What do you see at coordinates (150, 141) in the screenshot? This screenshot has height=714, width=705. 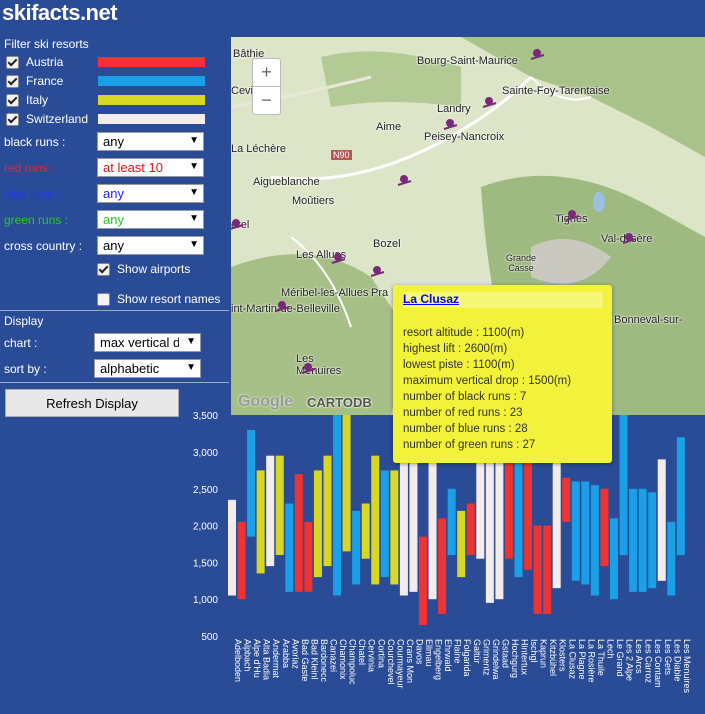 I see `black-runs-select: any ▼` at bounding box center [150, 141].